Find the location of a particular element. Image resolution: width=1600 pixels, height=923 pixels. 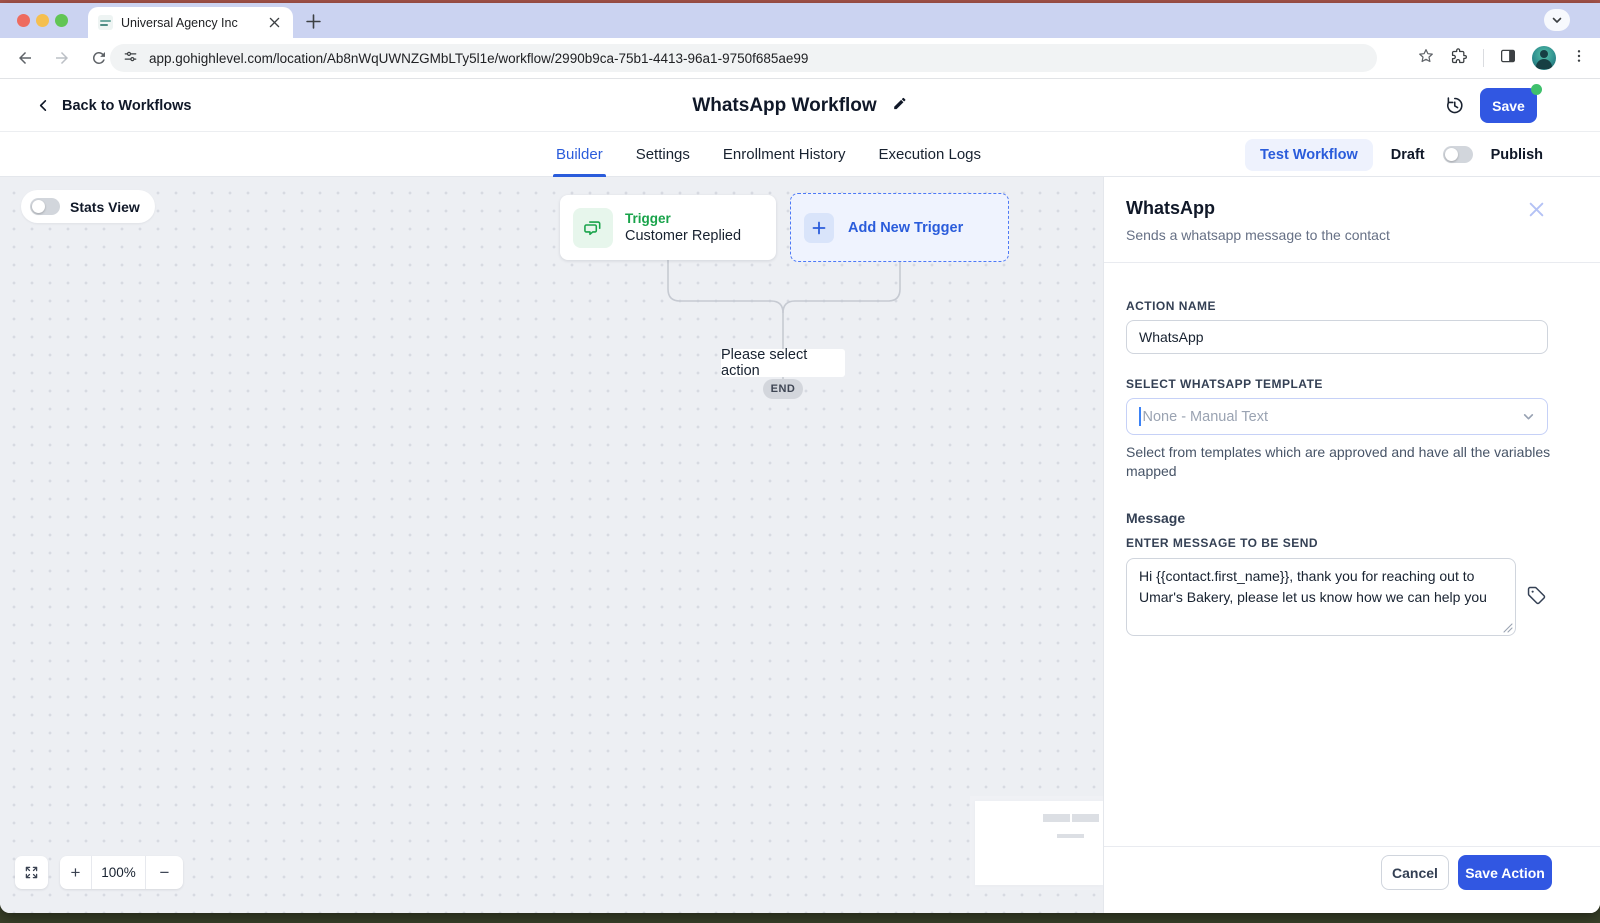

action-name-label: ACTION NAME is located at coordinates (1171, 306).